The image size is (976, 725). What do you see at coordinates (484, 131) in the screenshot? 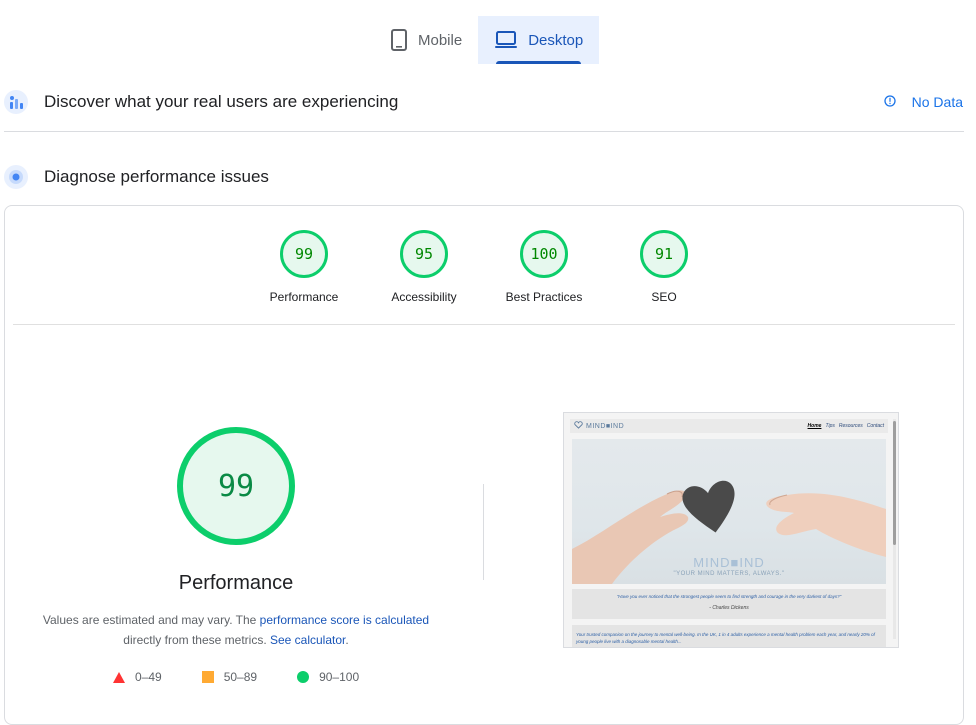
I see `section-divider` at bounding box center [484, 131].